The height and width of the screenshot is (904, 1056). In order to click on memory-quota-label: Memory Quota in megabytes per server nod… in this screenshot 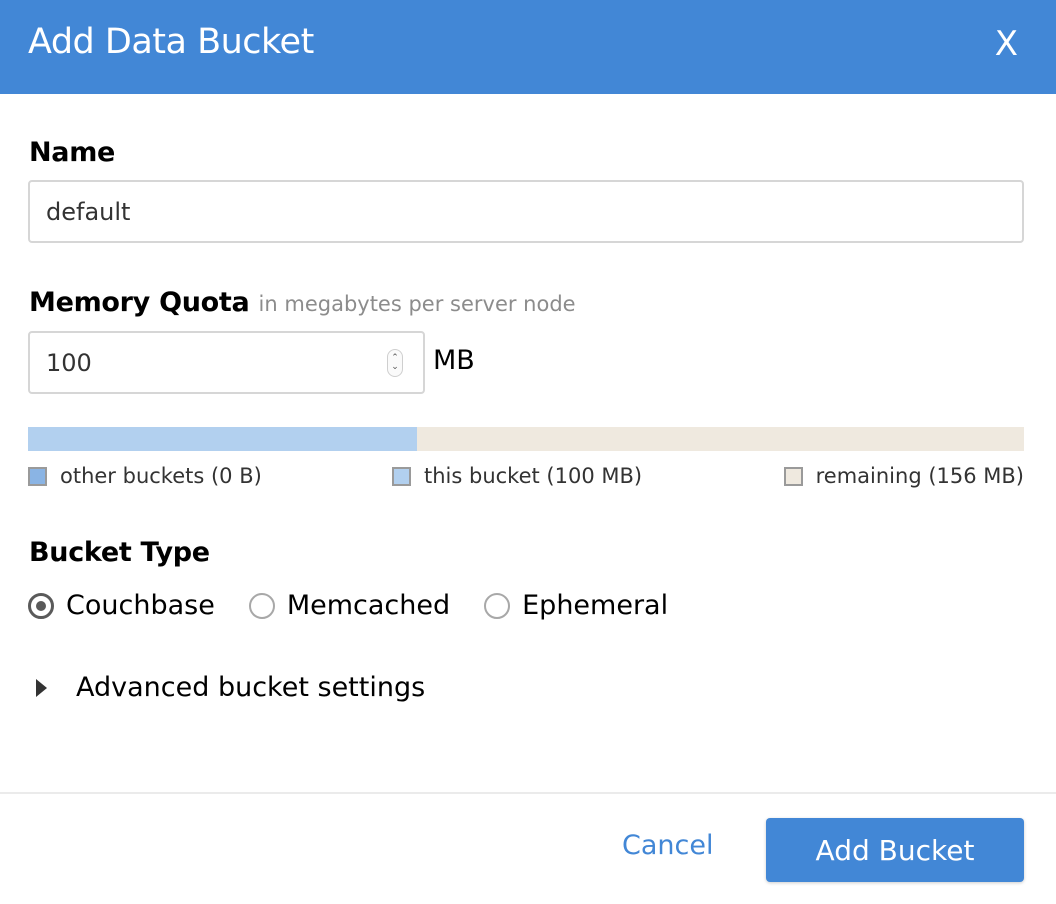, I will do `click(302, 302)`.